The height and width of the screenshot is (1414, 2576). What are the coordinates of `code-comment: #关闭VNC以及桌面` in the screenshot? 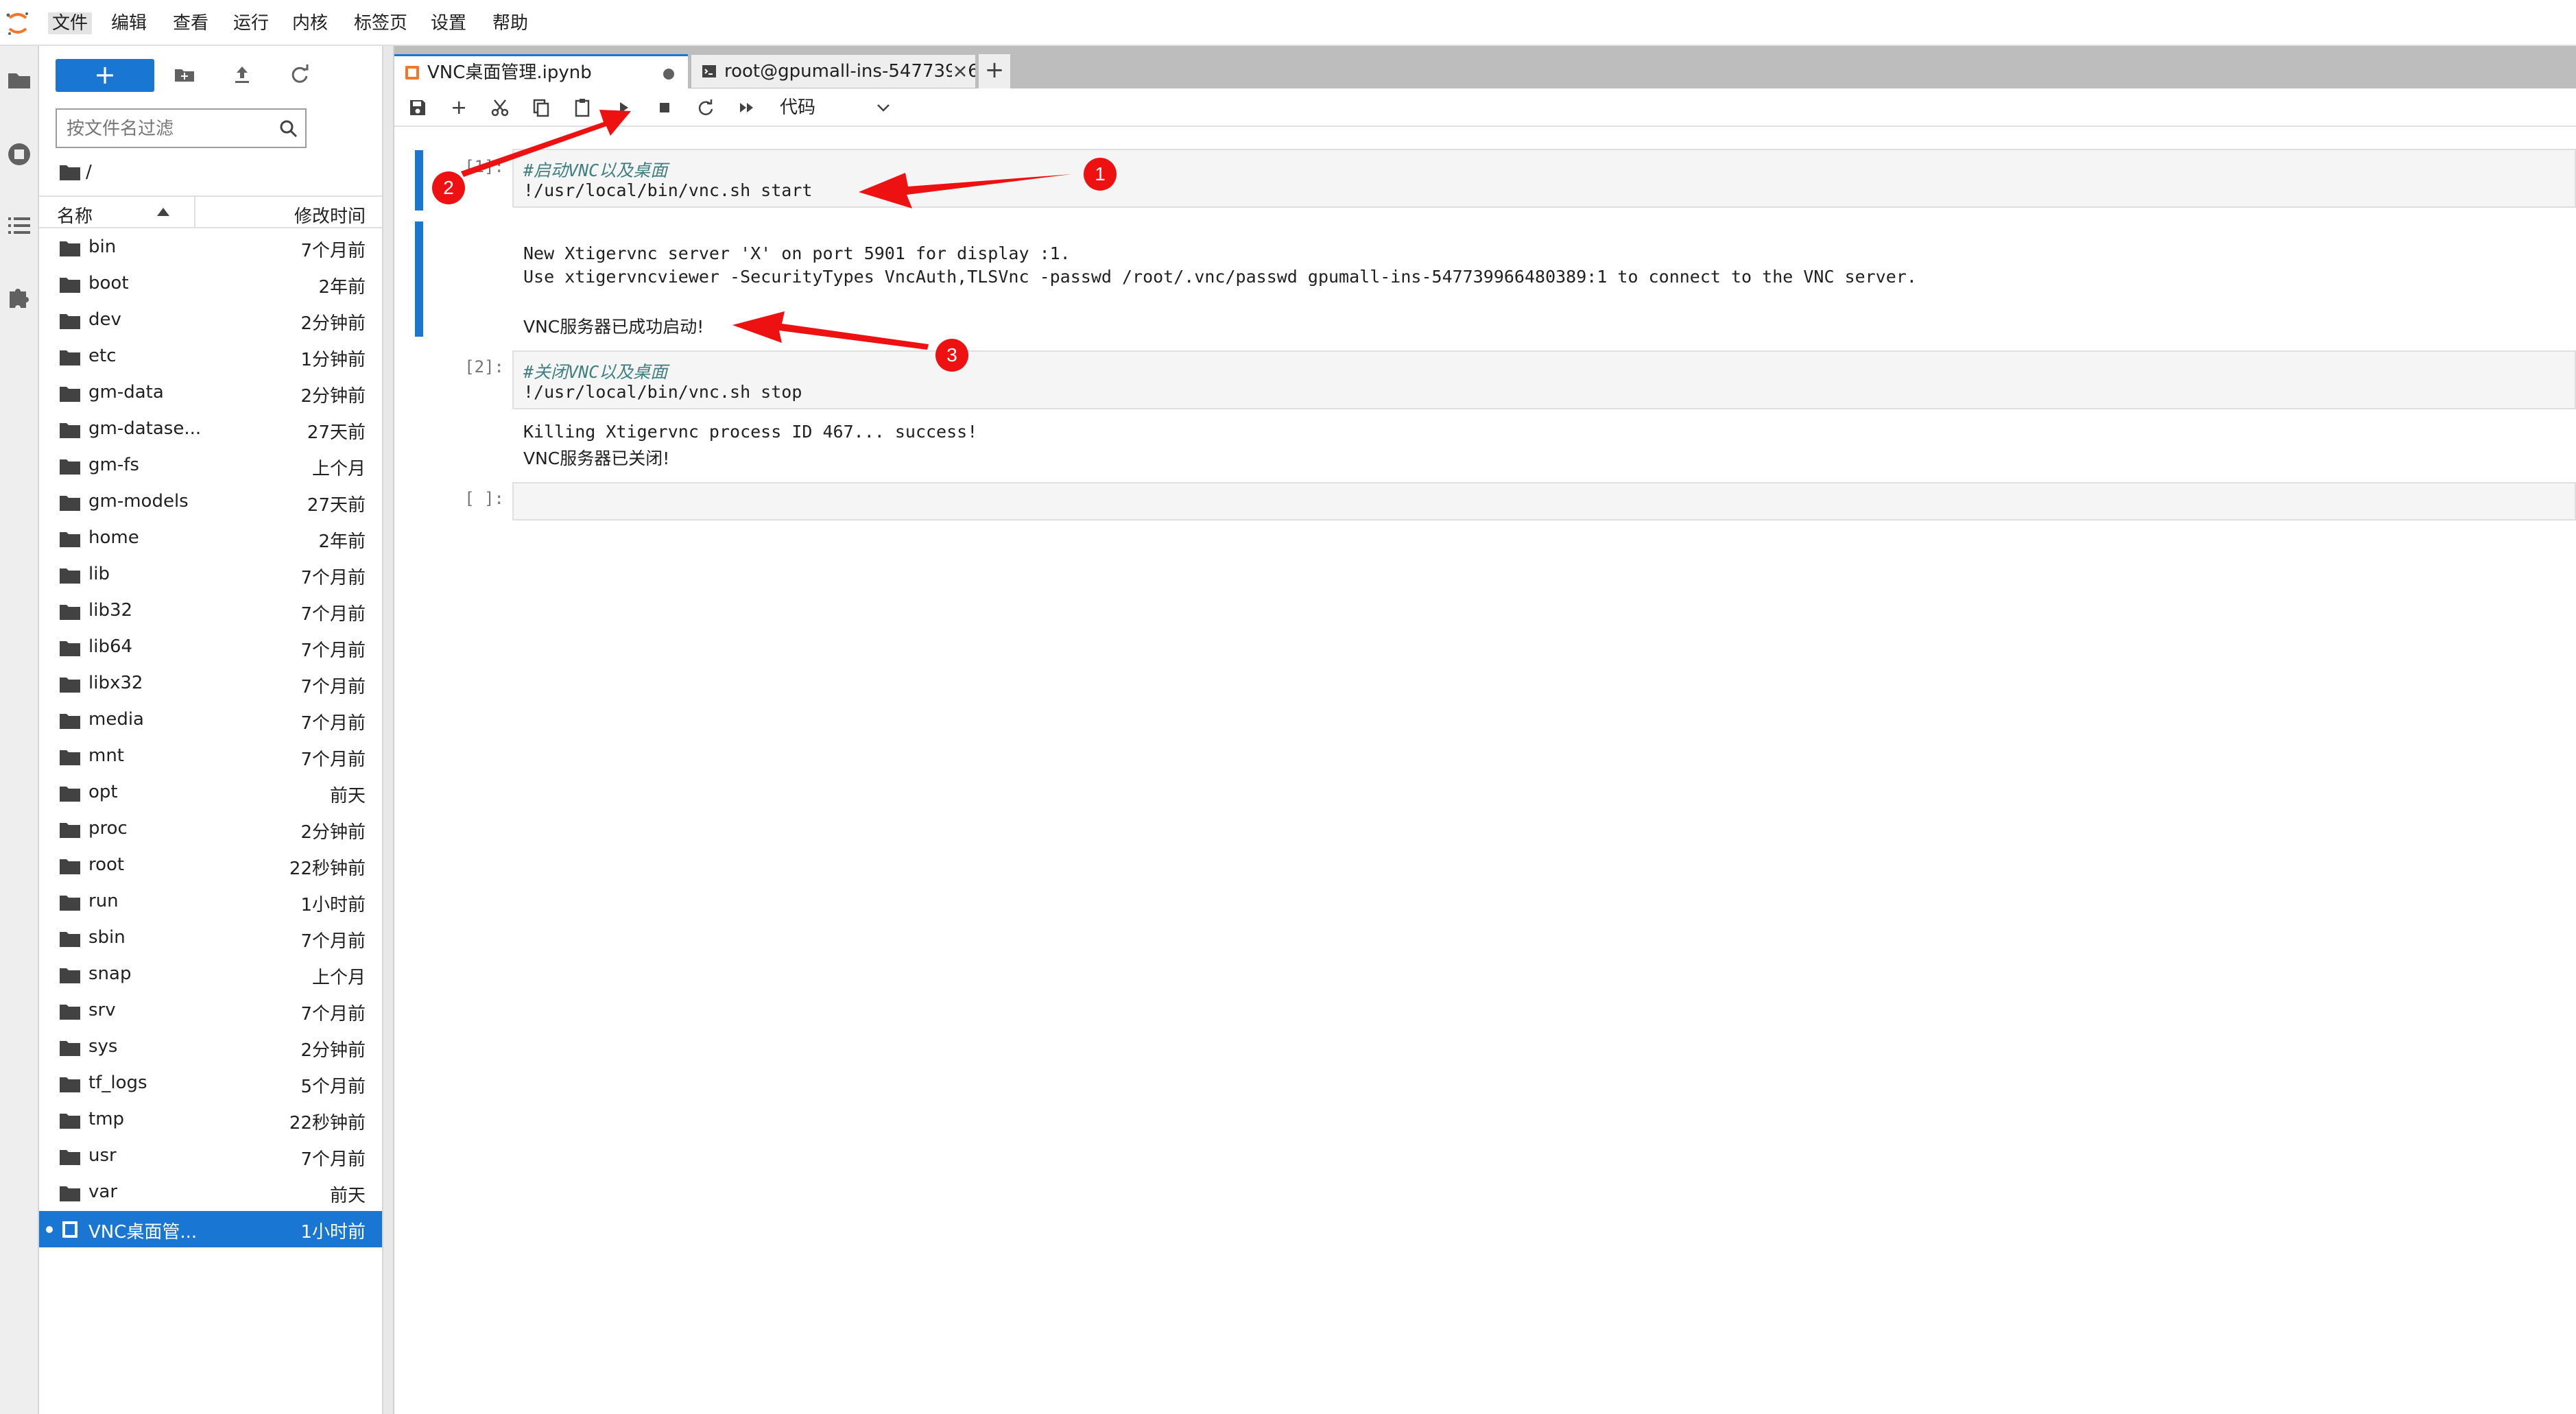 It's located at (595, 372).